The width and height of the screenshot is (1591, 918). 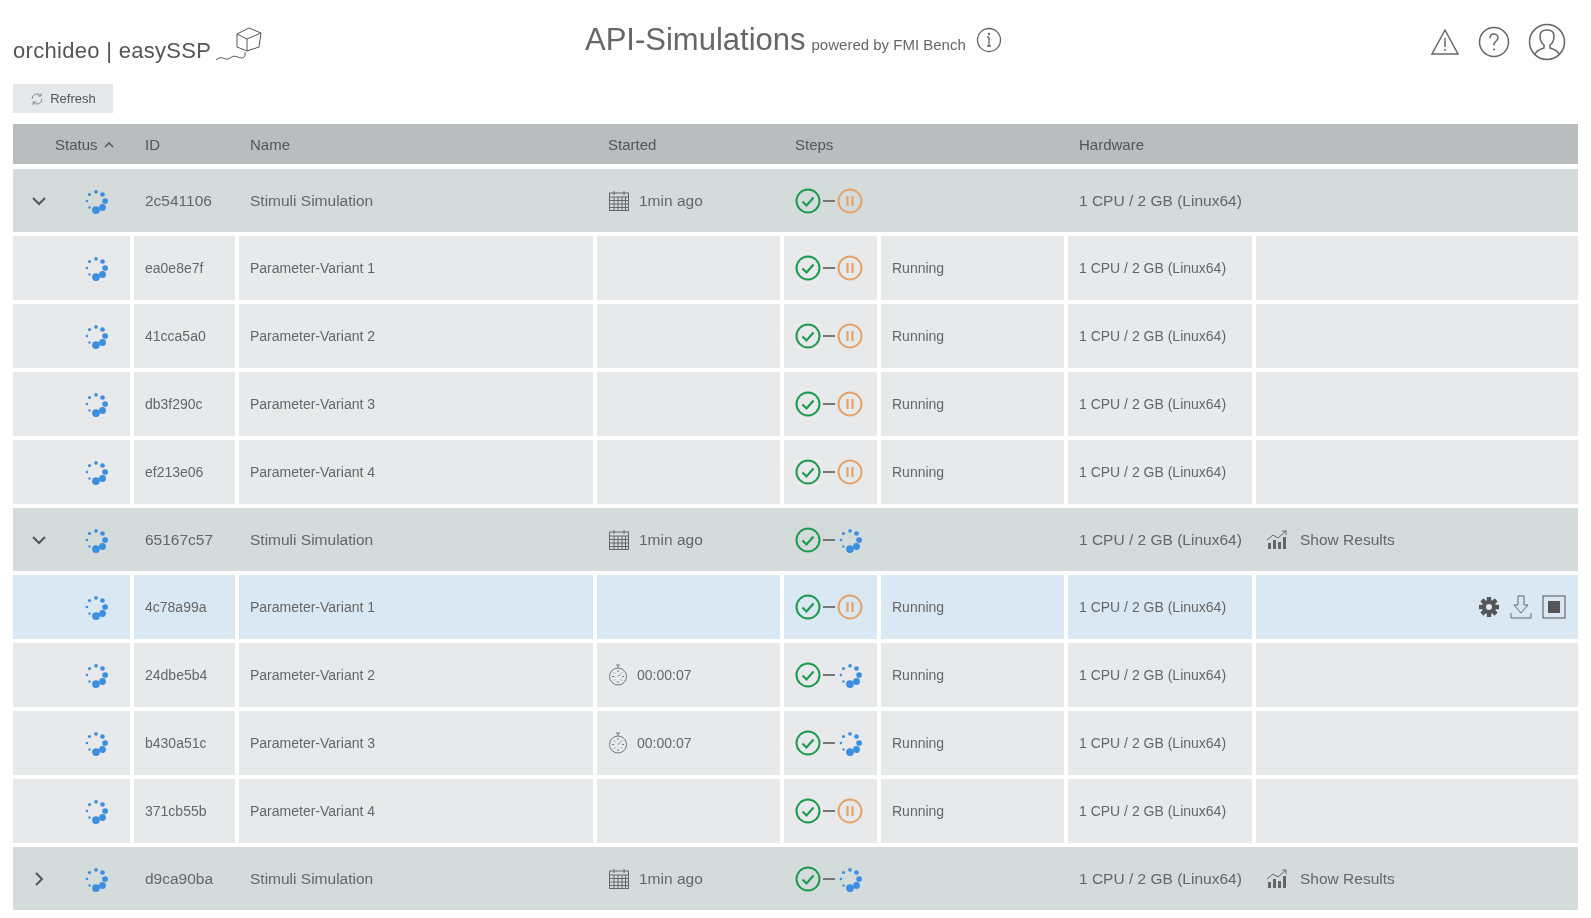 What do you see at coordinates (76, 144) in the screenshot?
I see `column-header: Status` at bounding box center [76, 144].